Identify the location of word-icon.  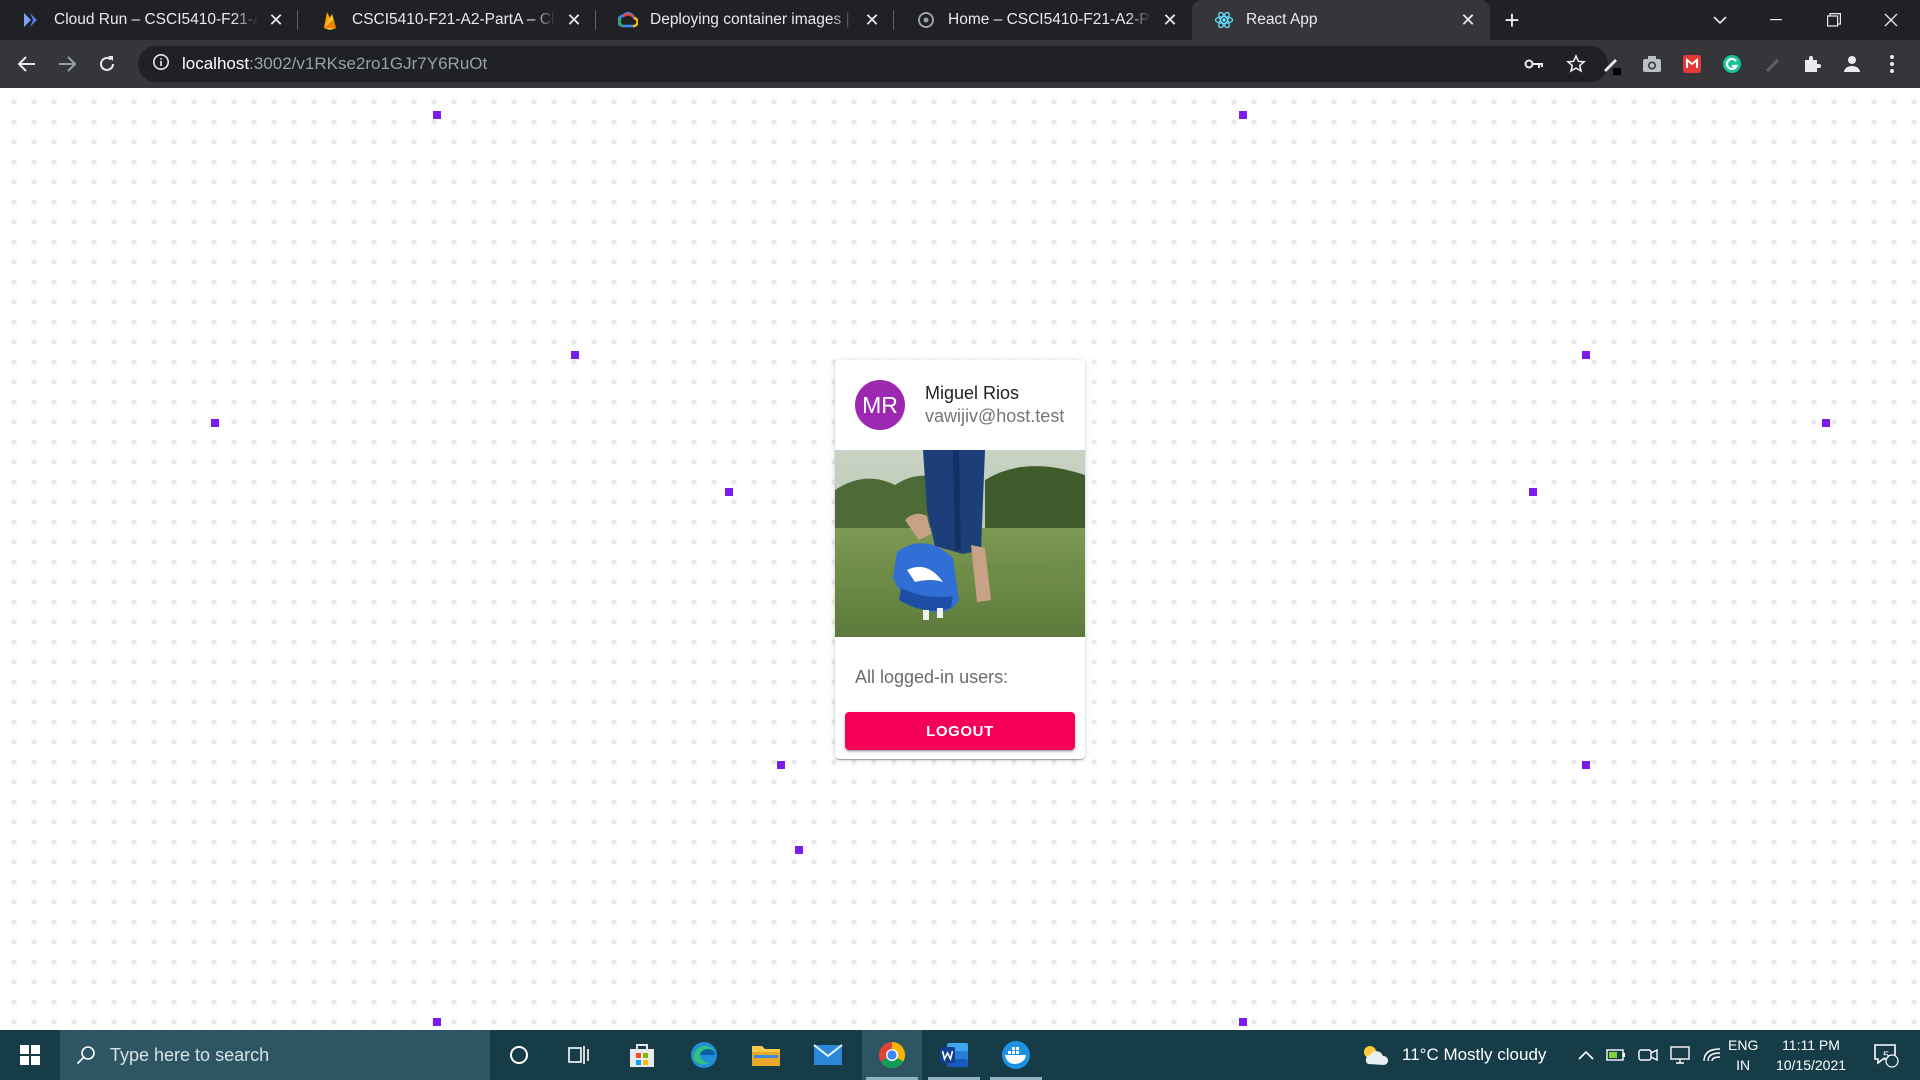
(954, 1055).